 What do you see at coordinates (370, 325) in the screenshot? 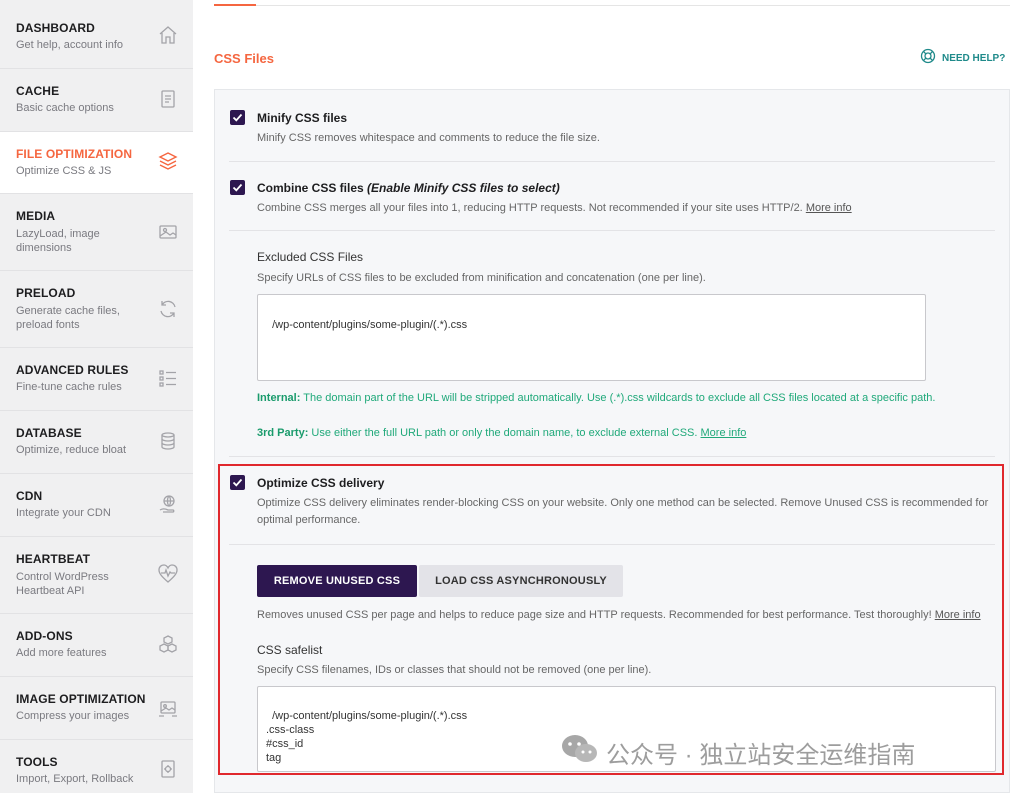
I see `excluded-css-value: /wp-content/plugins/some-plugin/(.*).css` at bounding box center [370, 325].